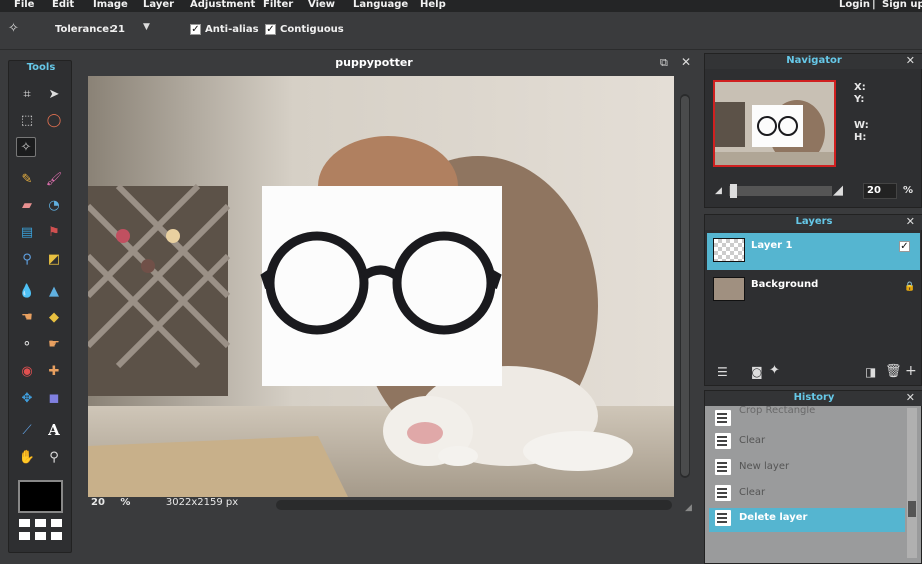 This screenshot has height=564, width=922. What do you see at coordinates (785, 284) in the screenshot?
I see `layer-name: Background` at bounding box center [785, 284].